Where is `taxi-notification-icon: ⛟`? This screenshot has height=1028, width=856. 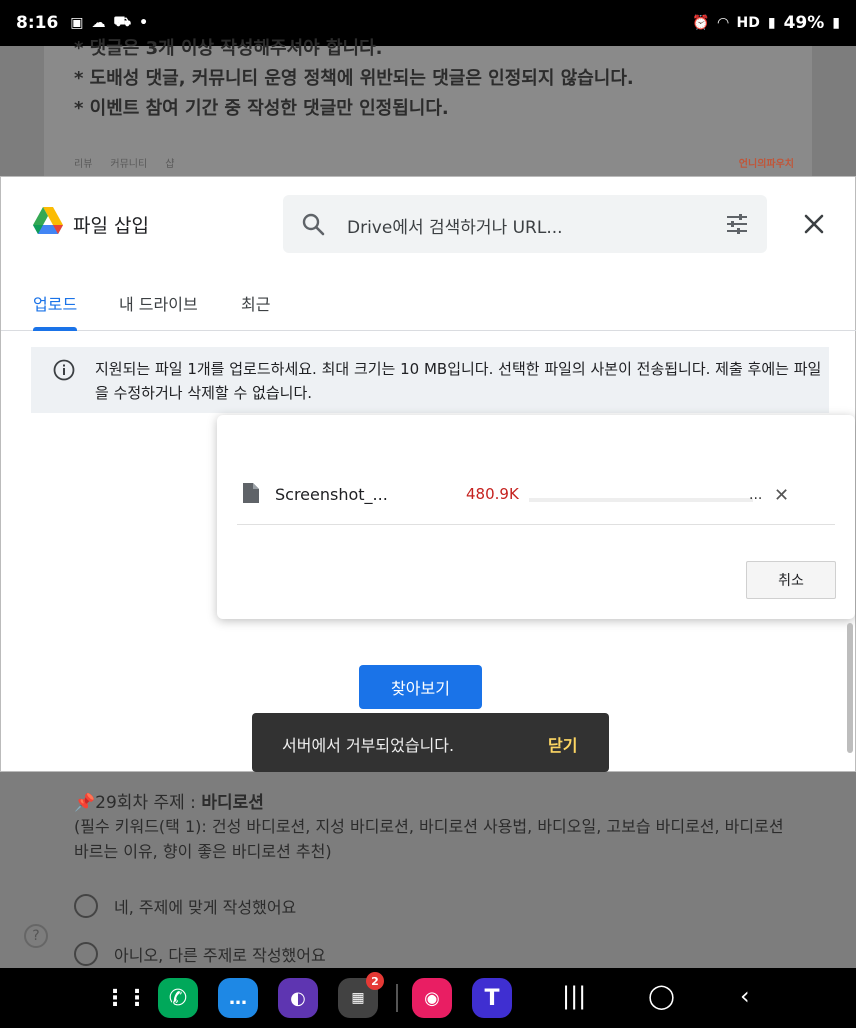
taxi-notification-icon: ⛟ is located at coordinates (122, 22).